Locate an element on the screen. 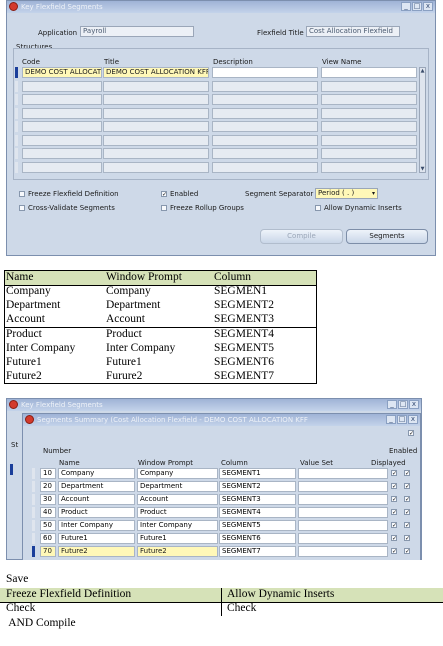 The width and height of the screenshot is (443, 646). segment-name-cell: Department is located at coordinates (96, 486).